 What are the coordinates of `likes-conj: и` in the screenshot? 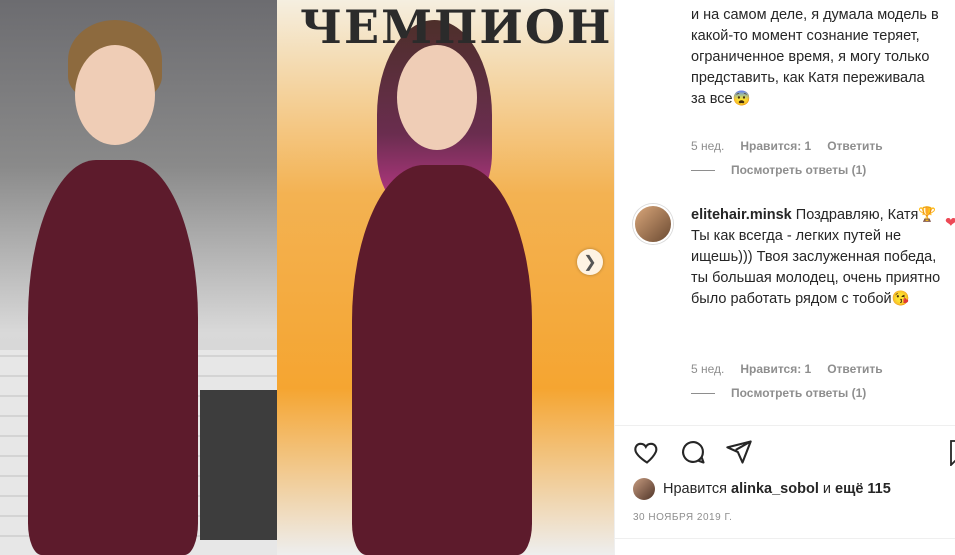 It's located at (826, 489).